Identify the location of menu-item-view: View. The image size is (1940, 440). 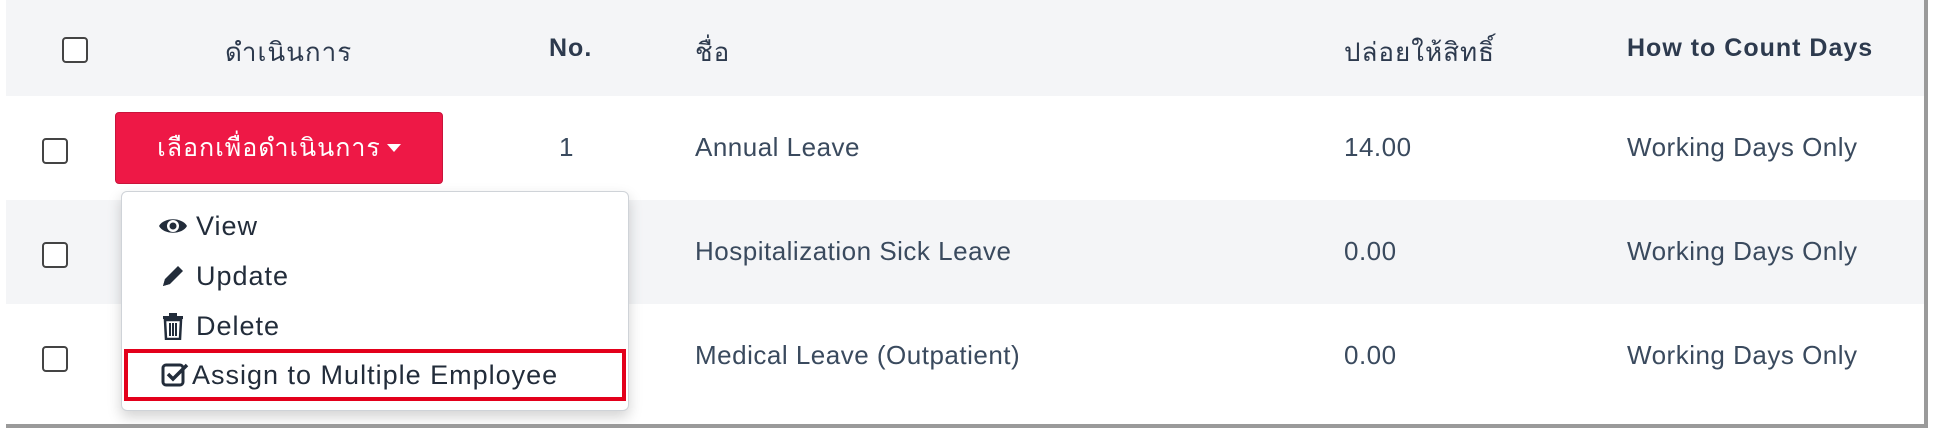
(375, 226).